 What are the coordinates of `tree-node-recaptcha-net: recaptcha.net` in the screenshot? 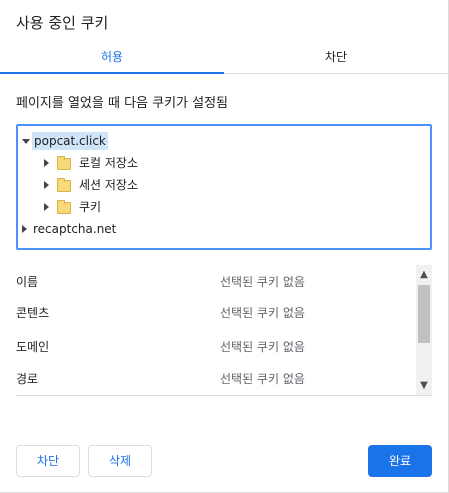 It's located at (220, 229).